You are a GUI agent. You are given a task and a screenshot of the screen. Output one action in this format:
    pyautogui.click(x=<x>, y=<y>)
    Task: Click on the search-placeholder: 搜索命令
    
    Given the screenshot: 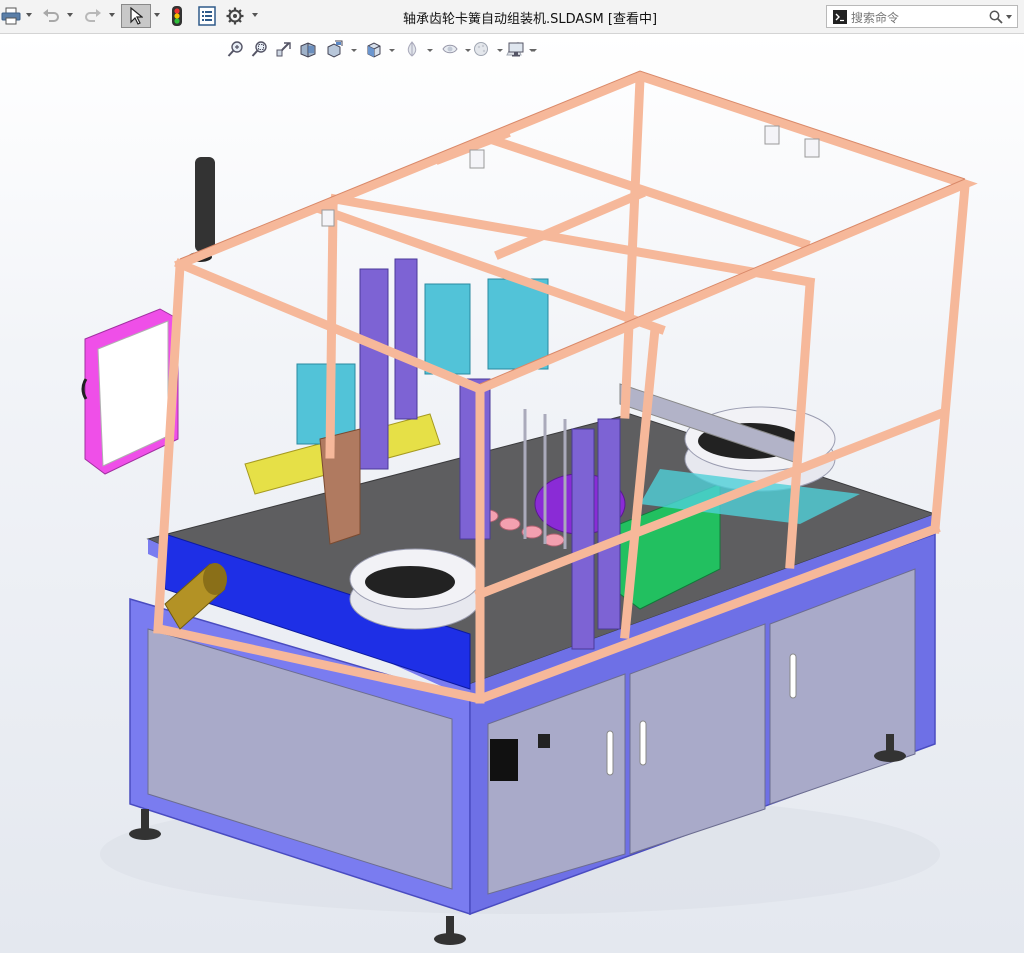 What is the action you would take?
    pyautogui.click(x=875, y=18)
    